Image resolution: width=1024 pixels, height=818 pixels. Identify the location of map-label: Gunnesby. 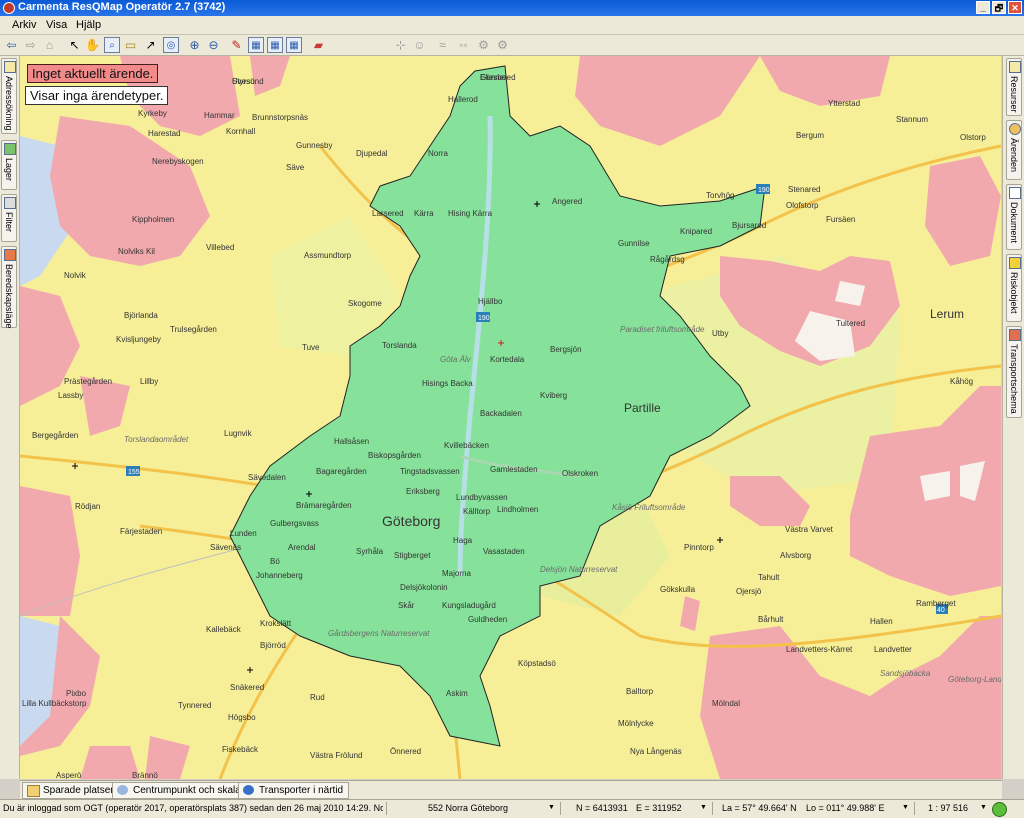
(314, 145).